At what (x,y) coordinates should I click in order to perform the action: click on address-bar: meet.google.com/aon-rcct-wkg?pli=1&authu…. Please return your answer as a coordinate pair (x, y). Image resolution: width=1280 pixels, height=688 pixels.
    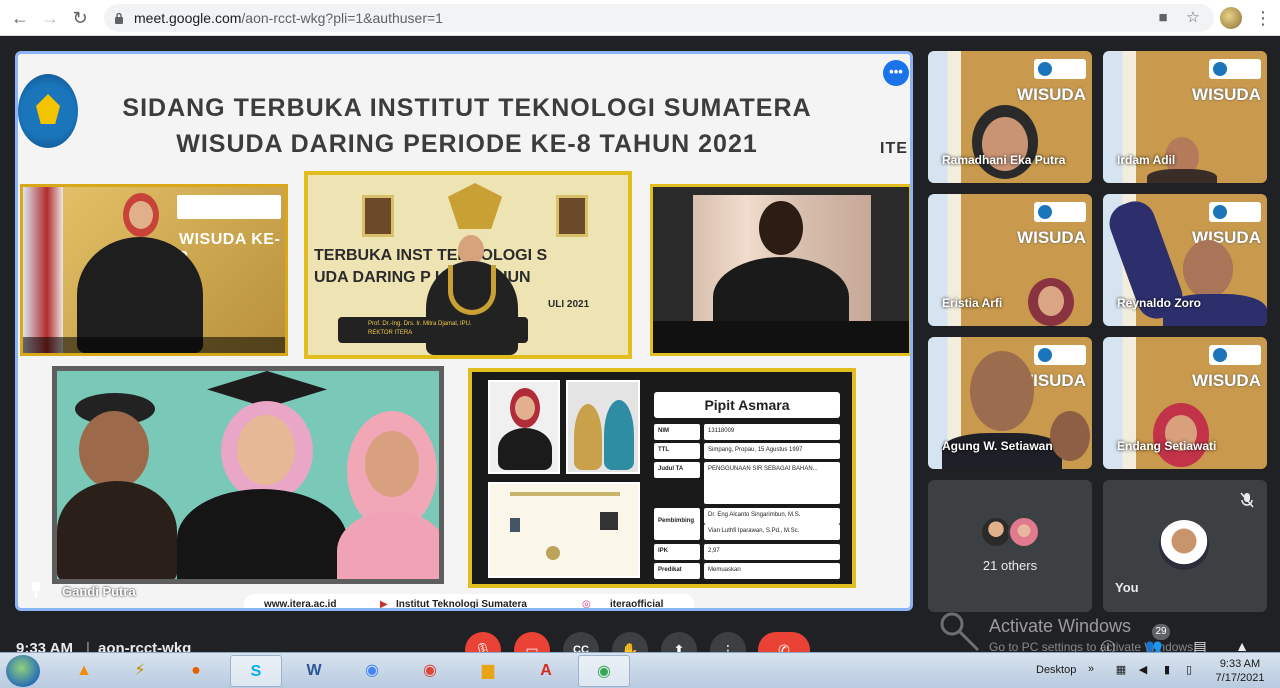
    Looking at the image, I should click on (659, 18).